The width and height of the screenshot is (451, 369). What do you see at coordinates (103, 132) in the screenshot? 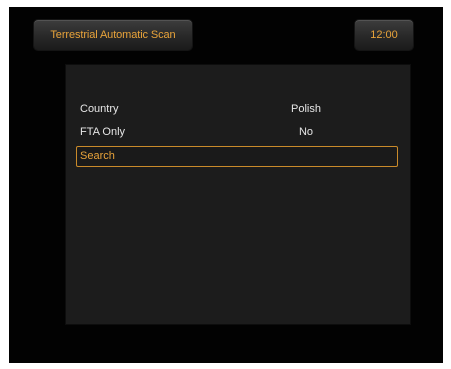
I see `menu-item-label: FTA Only` at bounding box center [103, 132].